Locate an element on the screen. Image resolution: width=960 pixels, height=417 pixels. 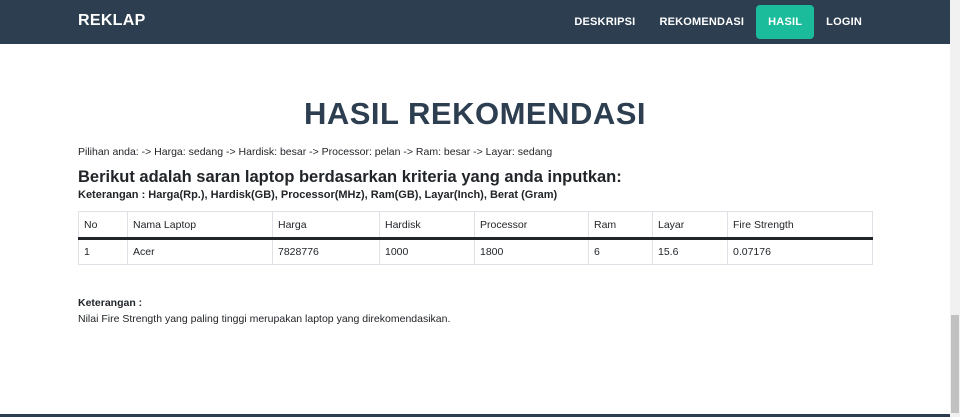
cell-ram: 6 is located at coordinates (620, 251).